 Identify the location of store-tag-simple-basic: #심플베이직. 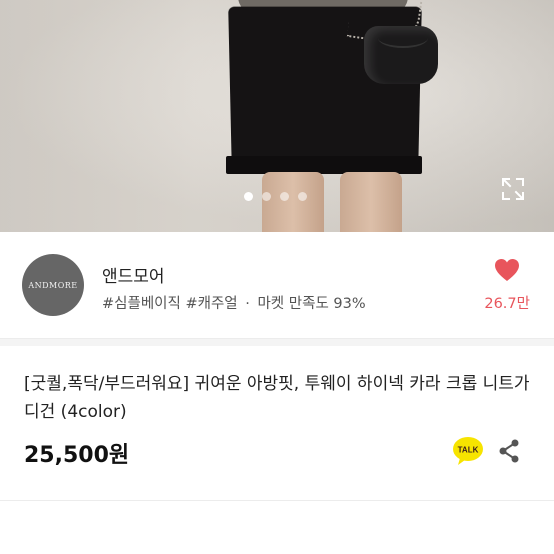
(141, 304).